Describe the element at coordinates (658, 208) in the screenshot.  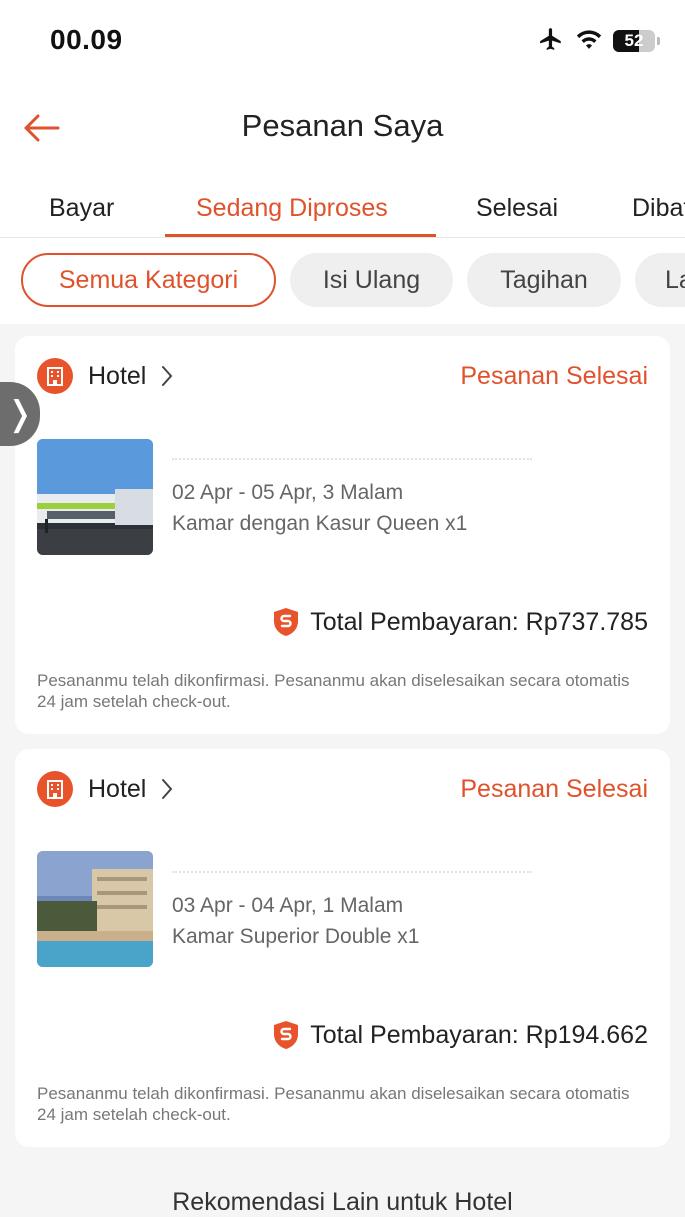
I see `tab-dibatalkan: Dibatalkan` at that location.